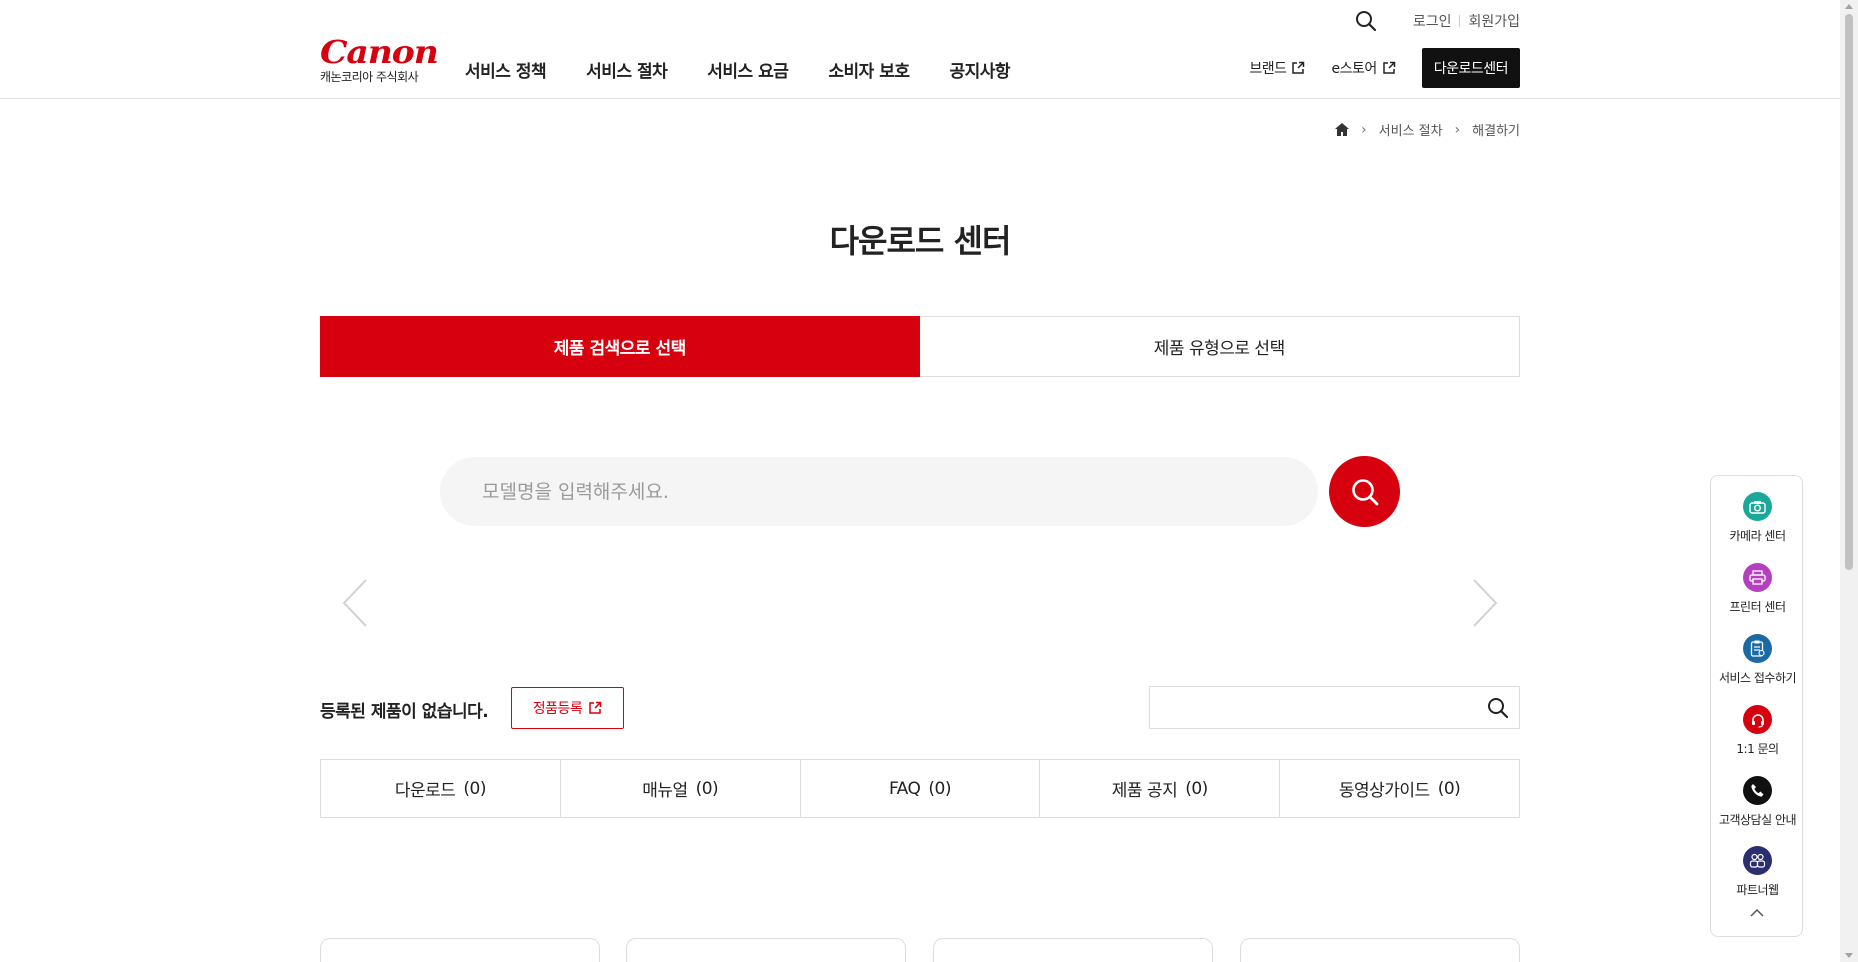 This screenshot has width=1858, height=962. Describe the element at coordinates (1757, 719) in the screenshot. I see `headset-icon` at that location.